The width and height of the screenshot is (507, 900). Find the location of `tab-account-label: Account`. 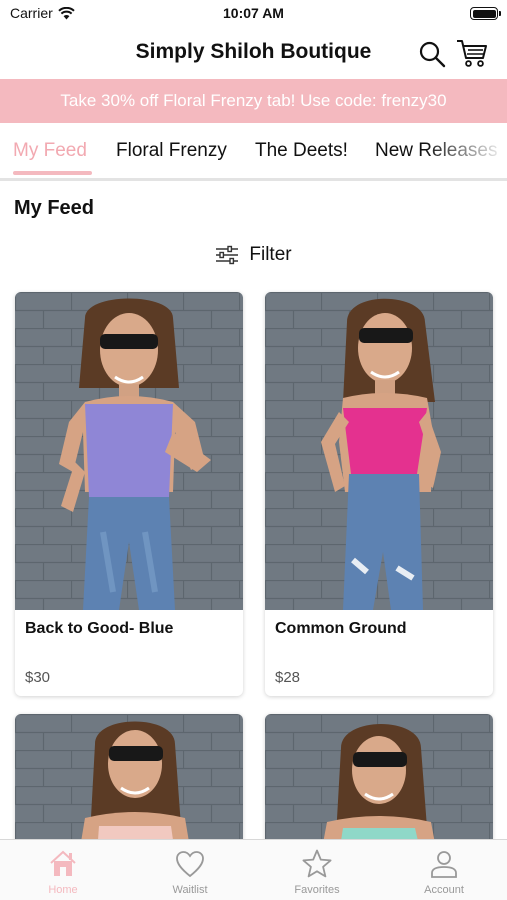

tab-account-label: Account is located at coordinates (444, 890).